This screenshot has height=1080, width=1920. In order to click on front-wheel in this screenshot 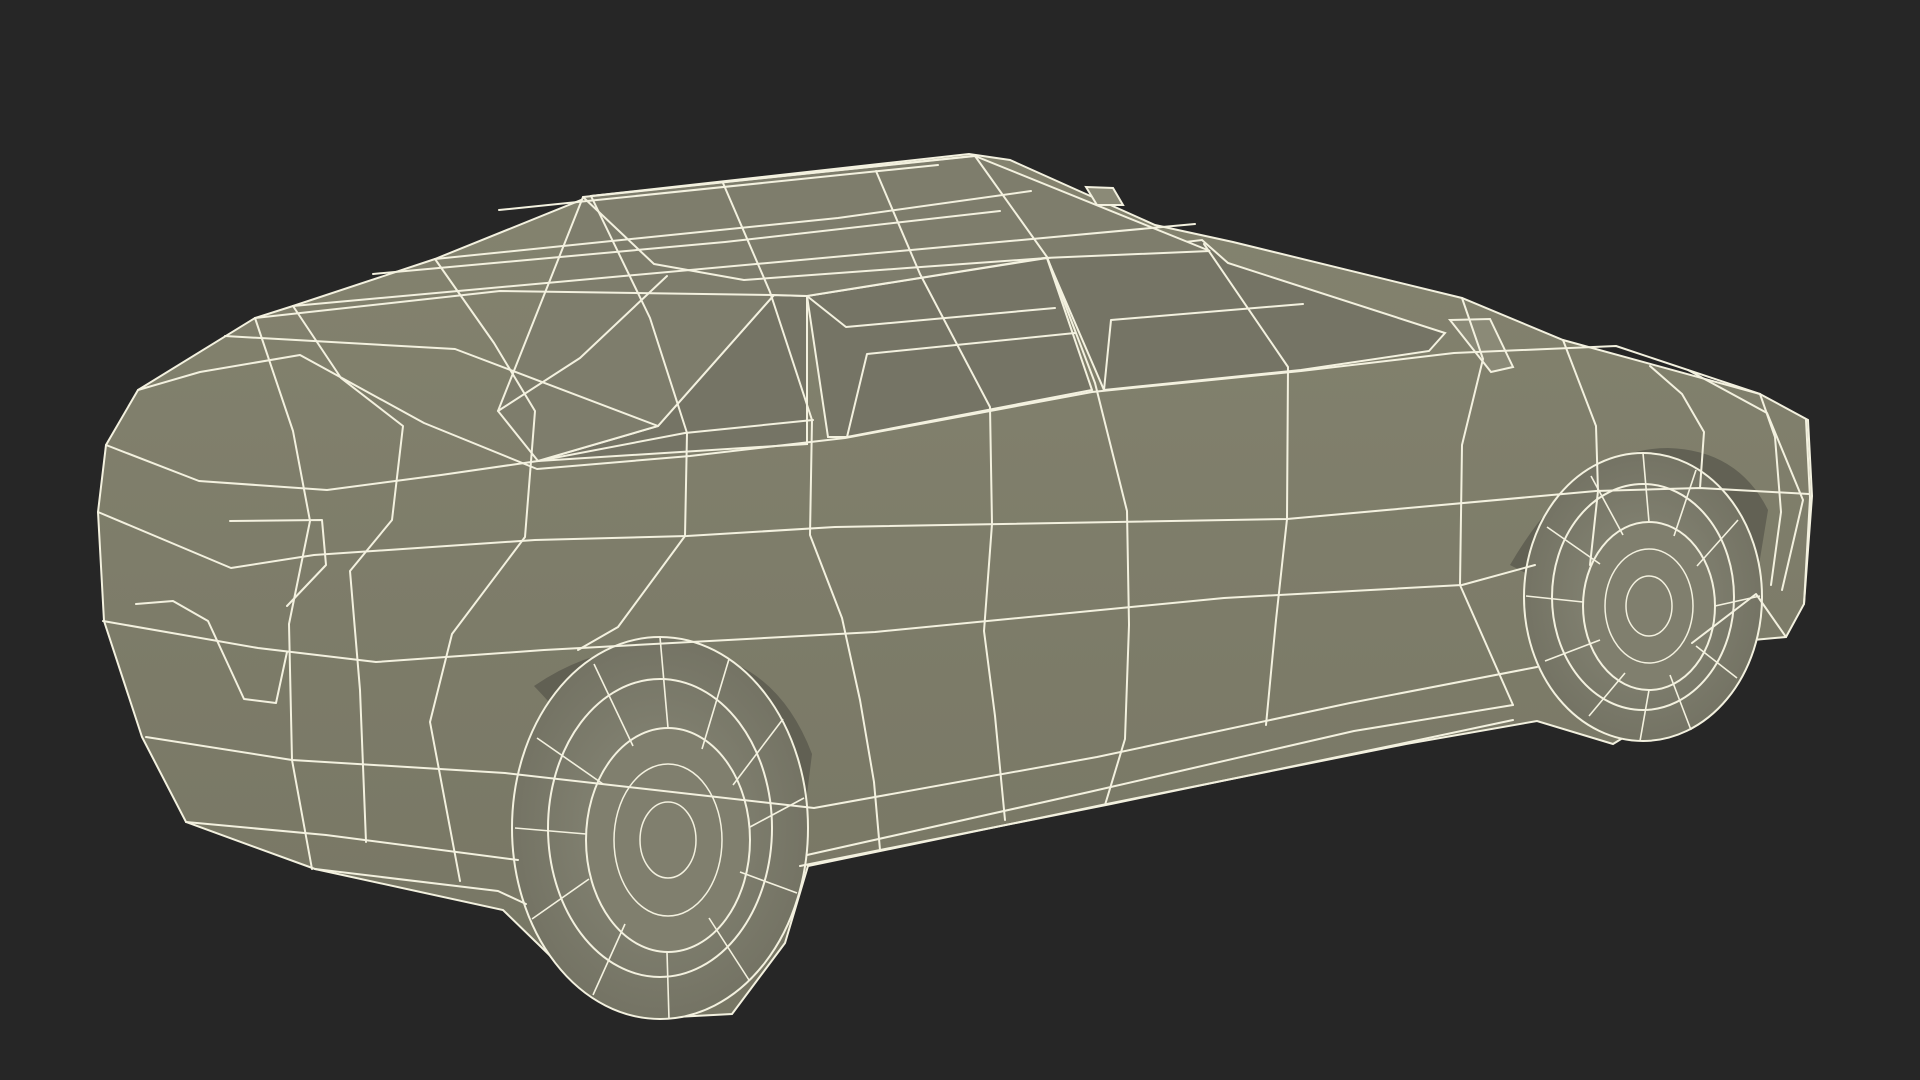, I will do `click(660, 828)`.